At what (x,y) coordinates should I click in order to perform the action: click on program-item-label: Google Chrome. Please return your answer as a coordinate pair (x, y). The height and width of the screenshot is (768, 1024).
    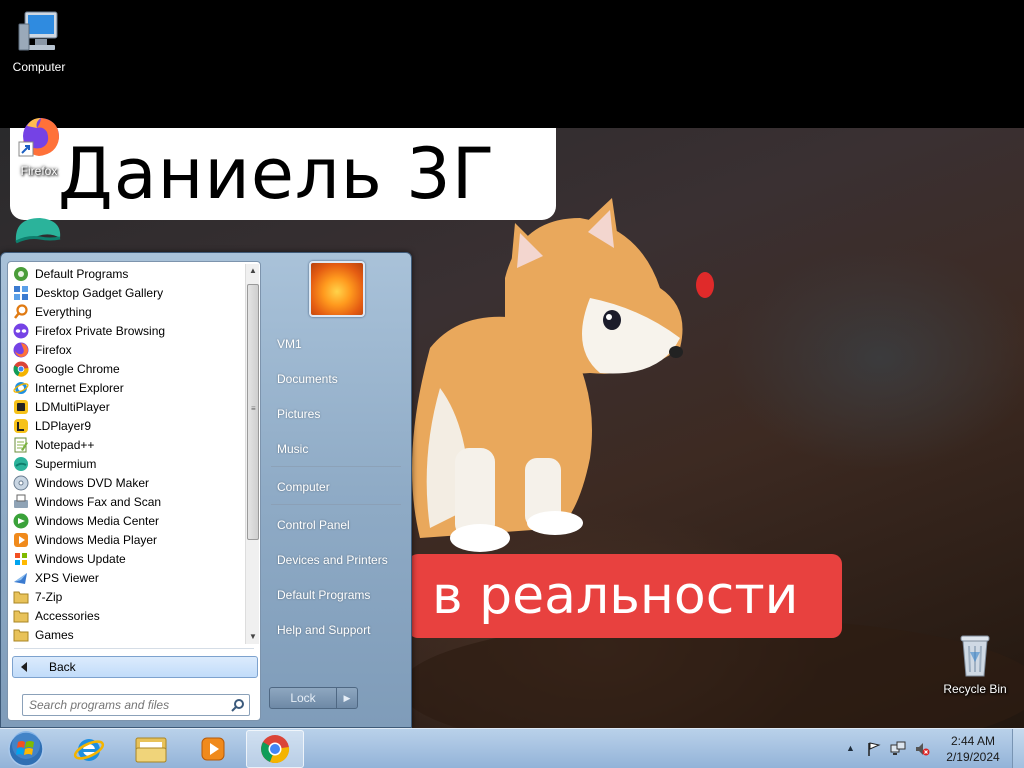
    Looking at the image, I should click on (77, 368).